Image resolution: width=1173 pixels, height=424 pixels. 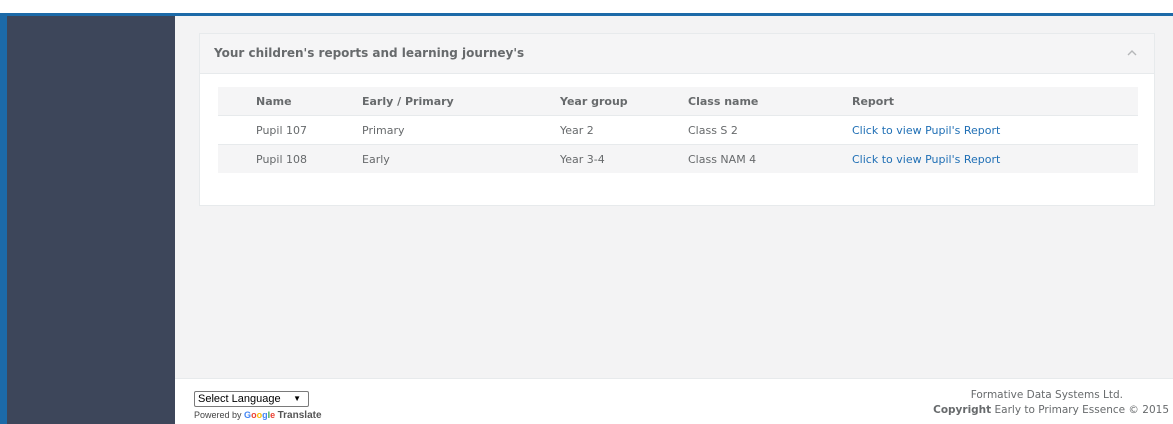 What do you see at coordinates (461, 130) in the screenshot?
I see `early-primary-value: Primary` at bounding box center [461, 130].